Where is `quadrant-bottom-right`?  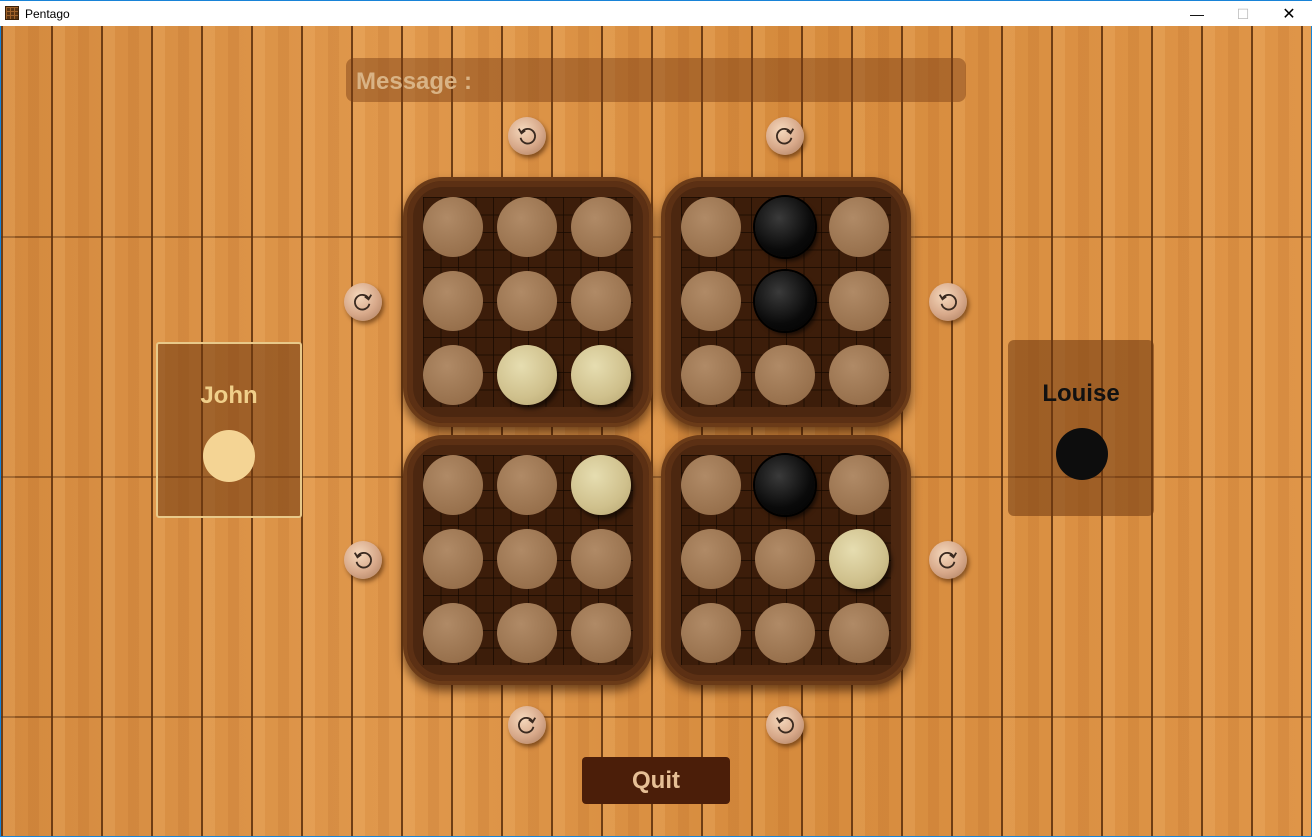
quadrant-bottom-right is located at coordinates (786, 560).